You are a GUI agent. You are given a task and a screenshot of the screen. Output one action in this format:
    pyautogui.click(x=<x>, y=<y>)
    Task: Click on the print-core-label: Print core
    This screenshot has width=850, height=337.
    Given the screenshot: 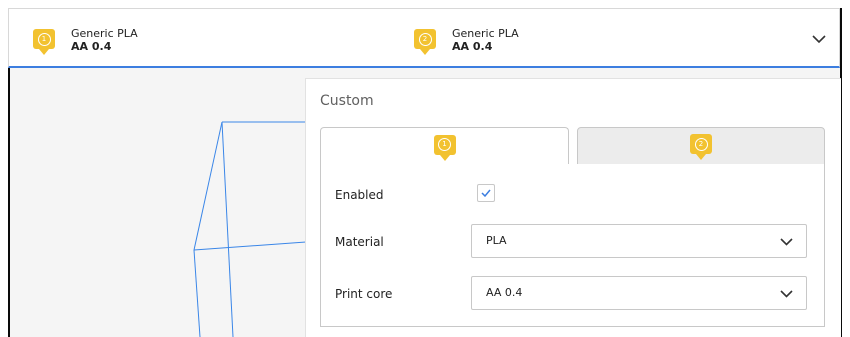 What is the action you would take?
    pyautogui.click(x=364, y=294)
    